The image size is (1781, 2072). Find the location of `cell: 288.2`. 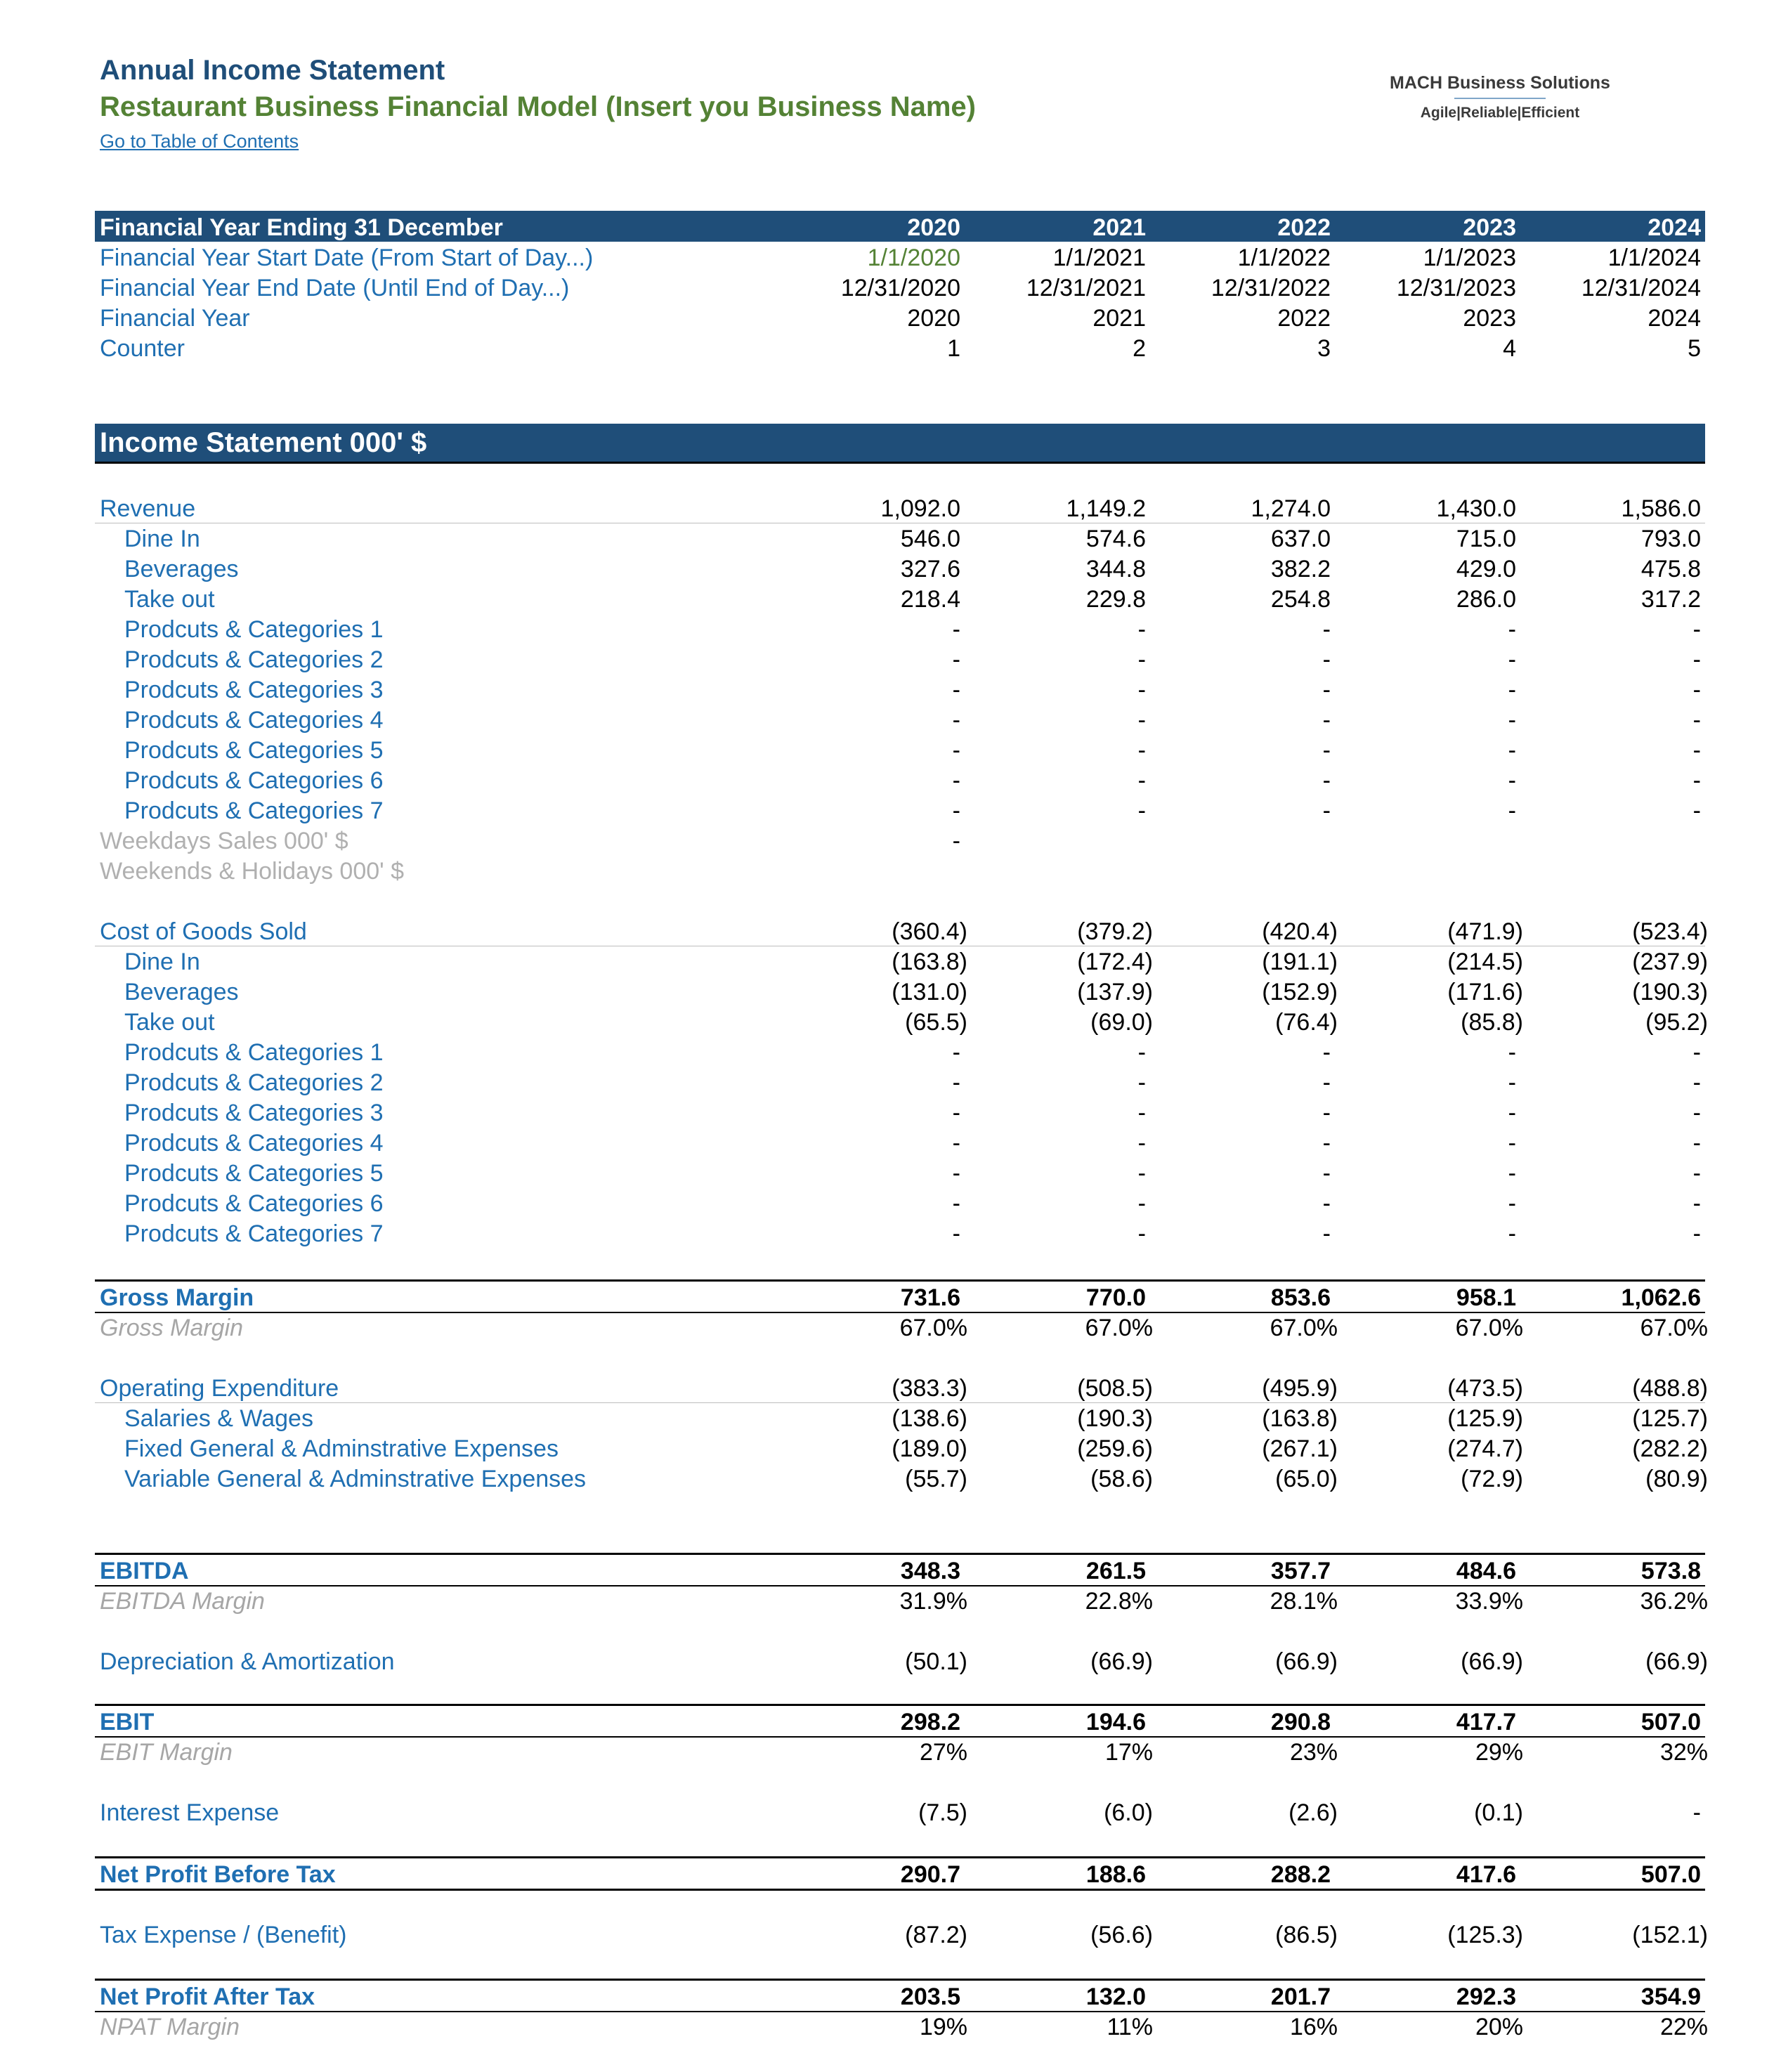

cell: 288.2 is located at coordinates (1300, 1874).